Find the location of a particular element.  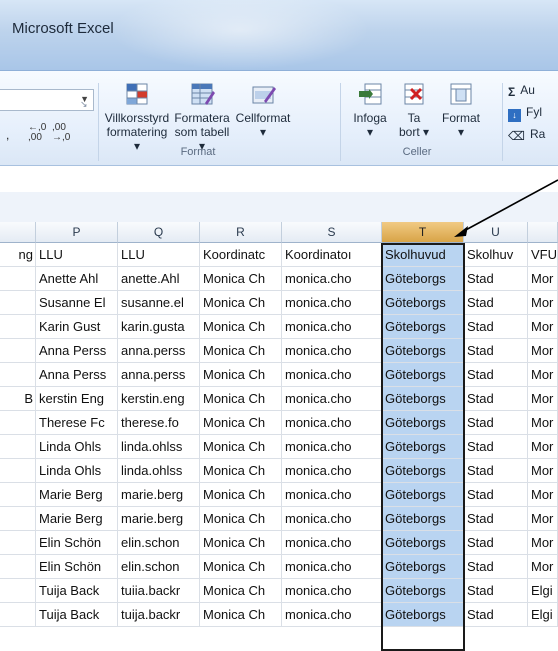

cell-llu-name: Marie Berg is located at coordinates (77, 519).